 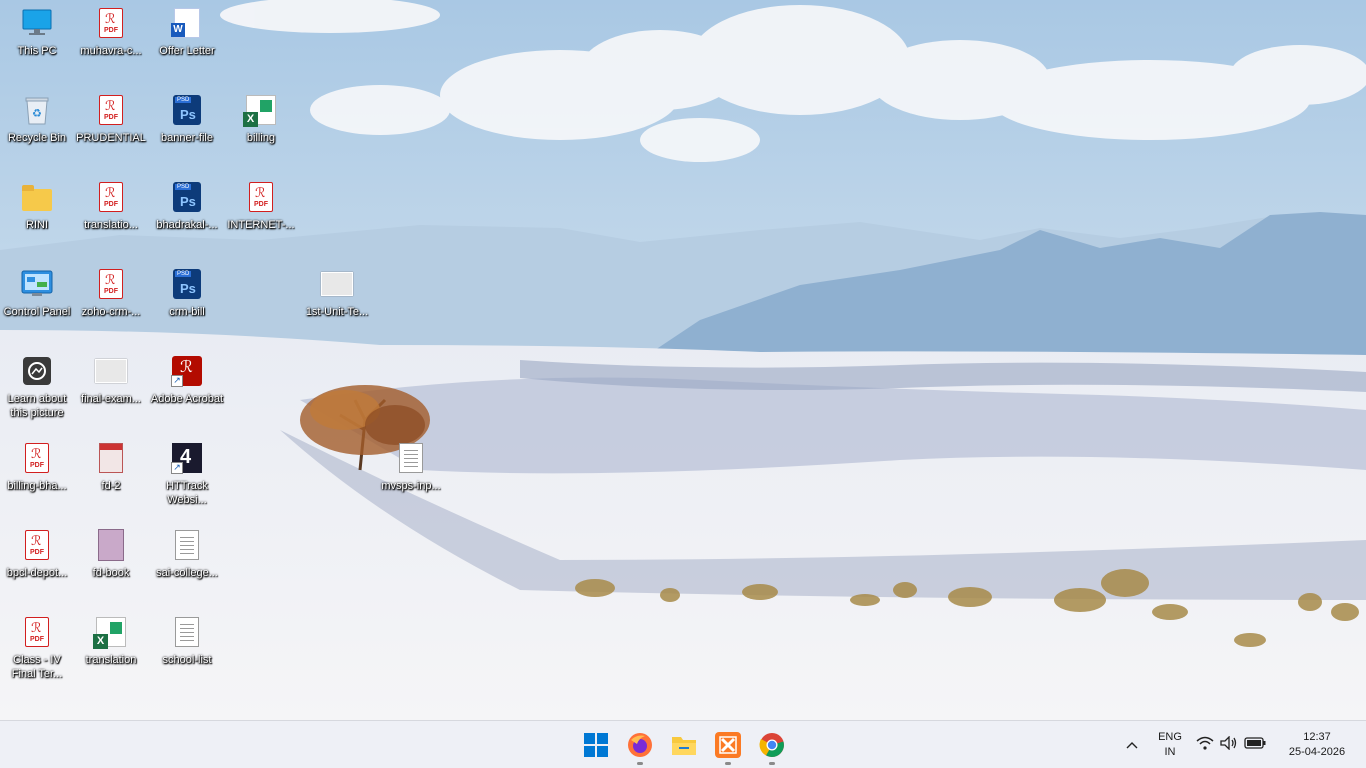 What do you see at coordinates (111, 119) in the screenshot?
I see `desktop-icon-pdf: ℛ PRUDENTIAL` at bounding box center [111, 119].